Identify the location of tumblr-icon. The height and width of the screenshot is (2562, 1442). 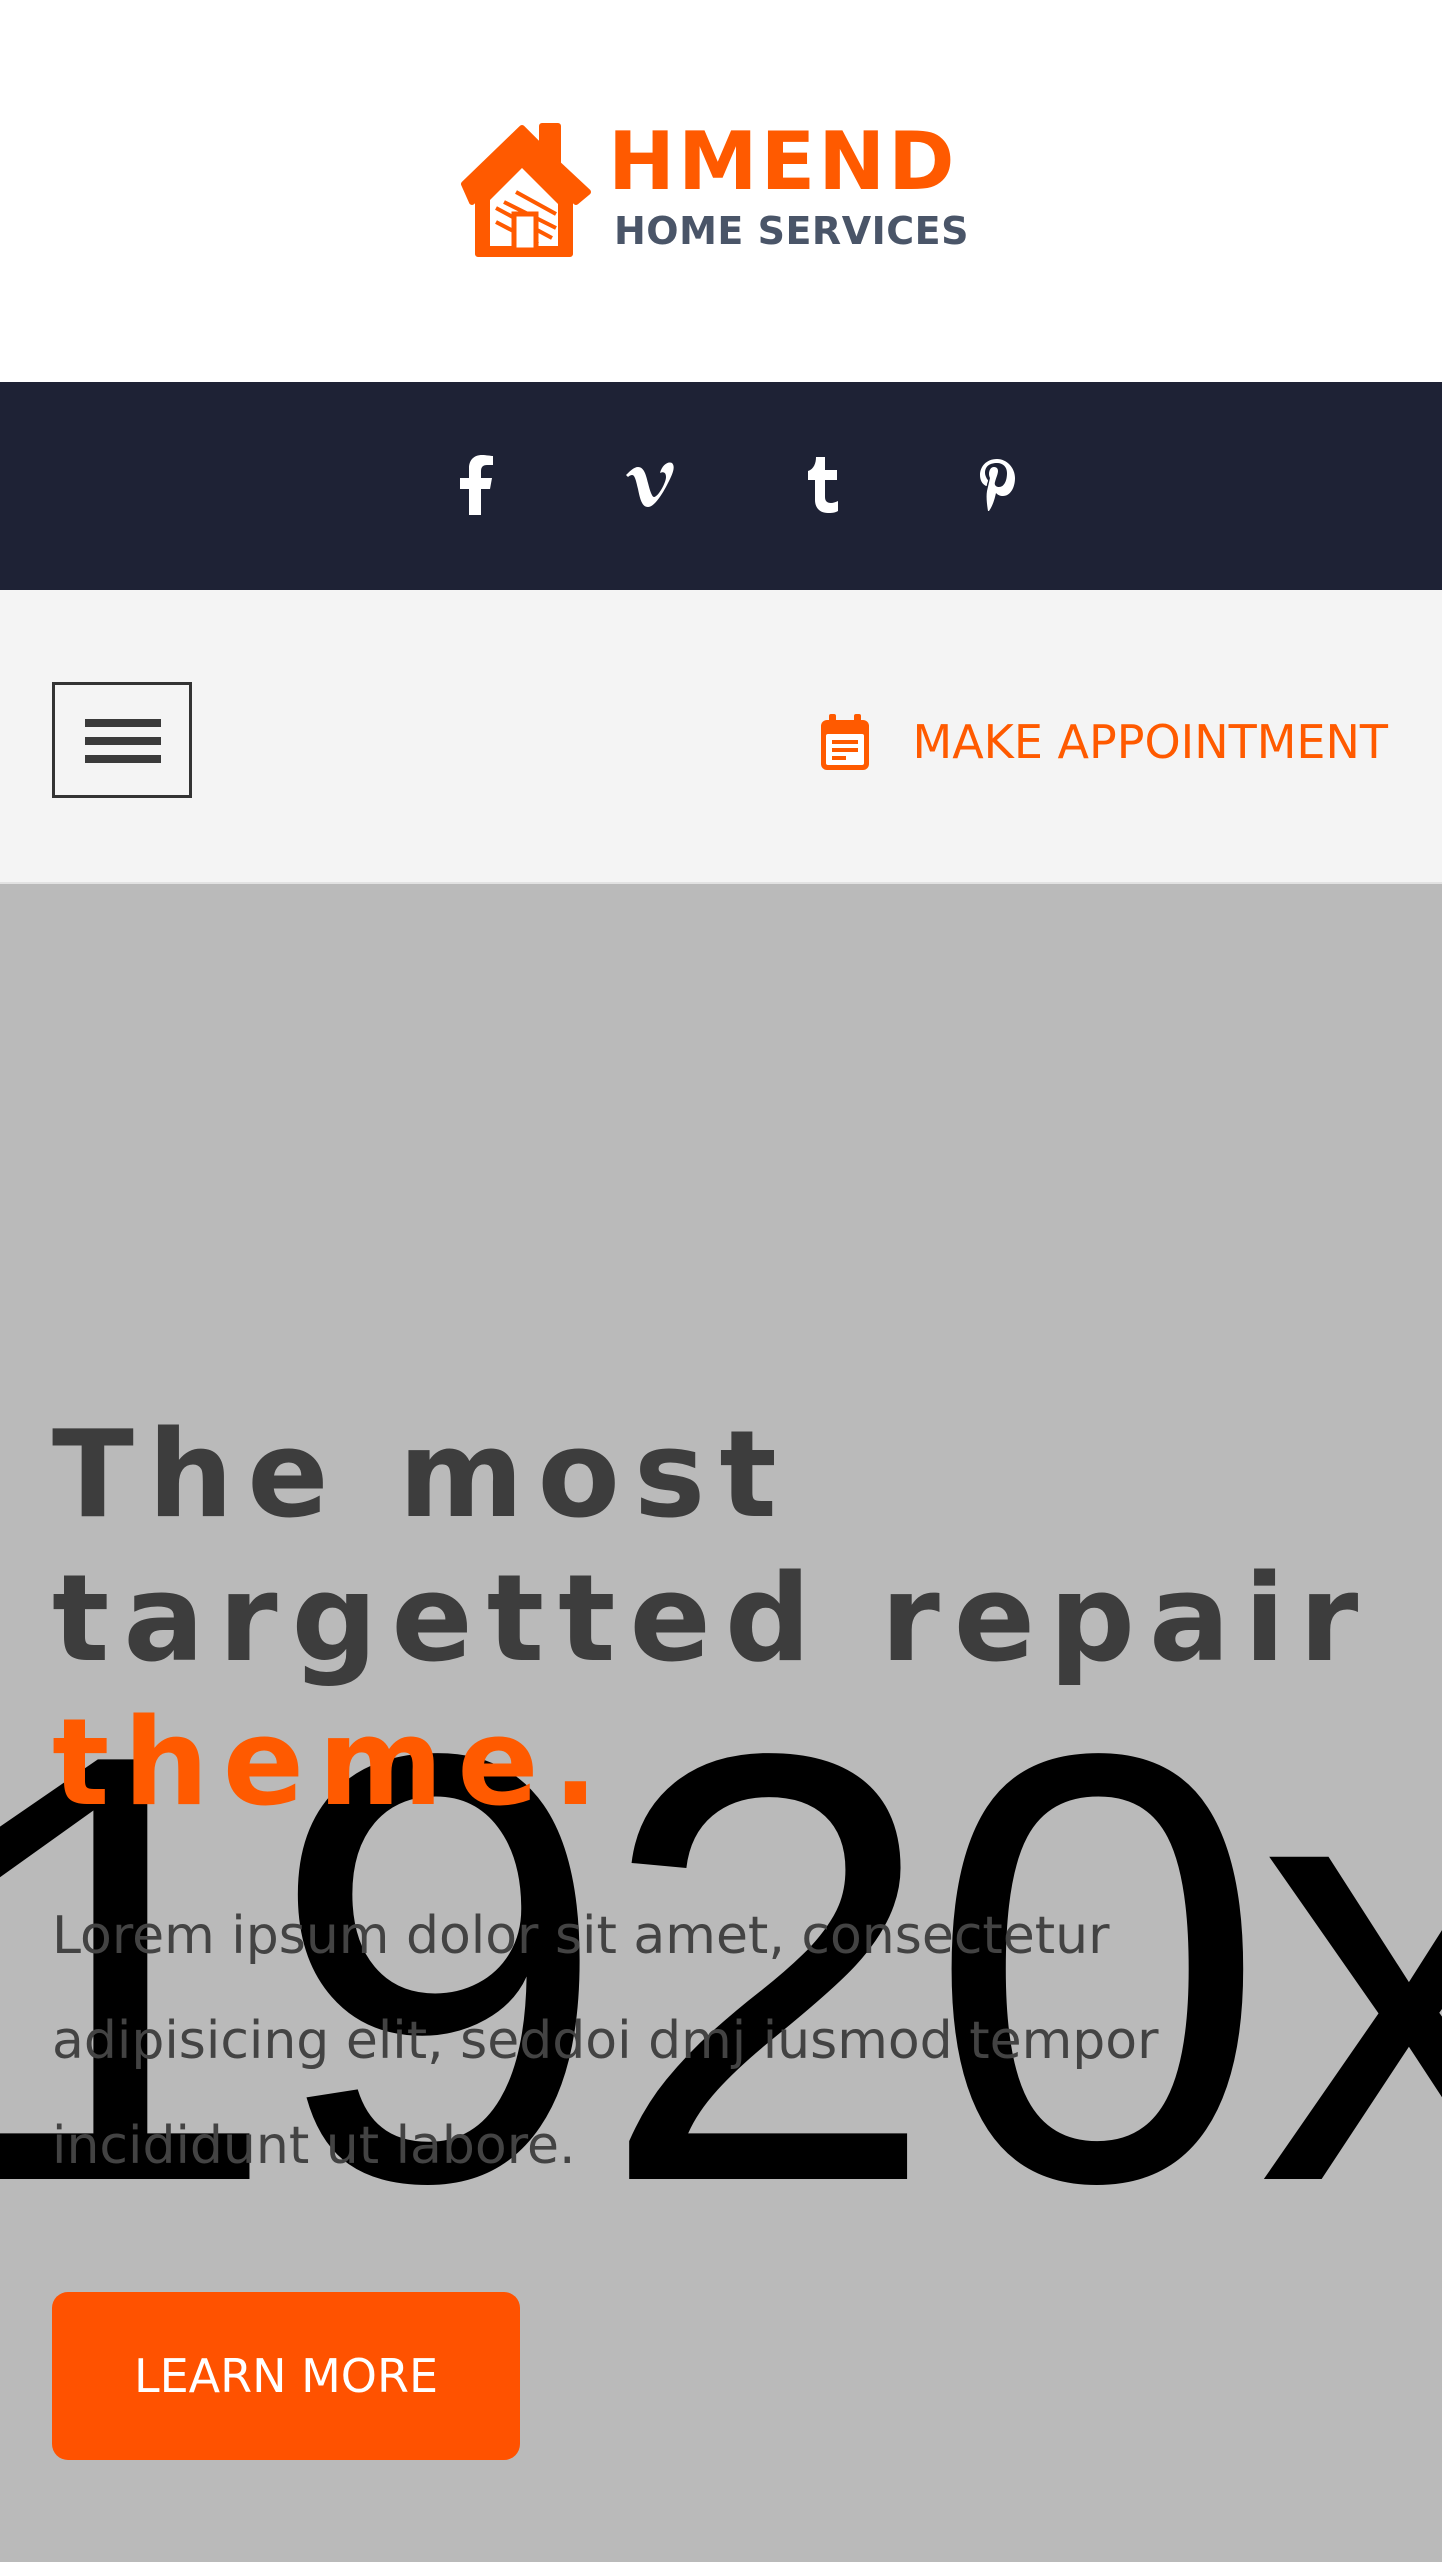
(823, 485).